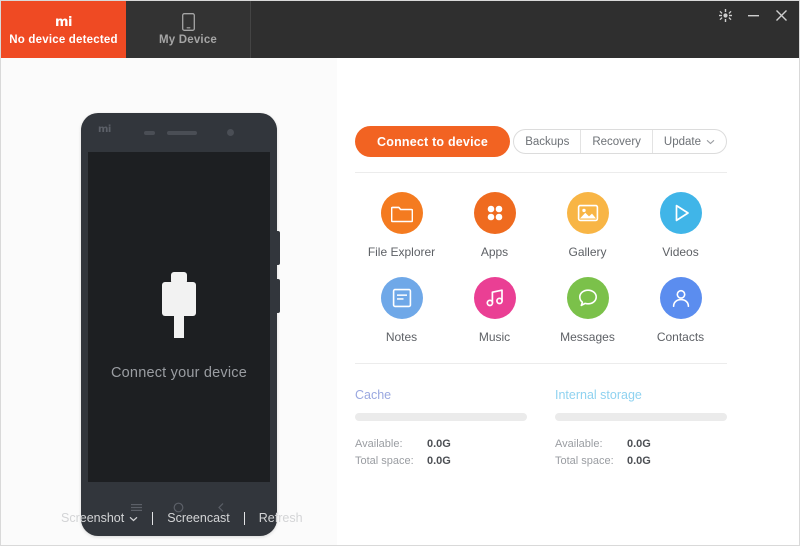 Image resolution: width=800 pixels, height=546 pixels. I want to click on update-button: Update, so click(688, 141).